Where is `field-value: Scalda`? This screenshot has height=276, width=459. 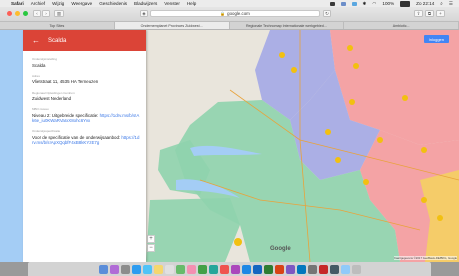
field-value: Scalda is located at coordinates (39, 65).